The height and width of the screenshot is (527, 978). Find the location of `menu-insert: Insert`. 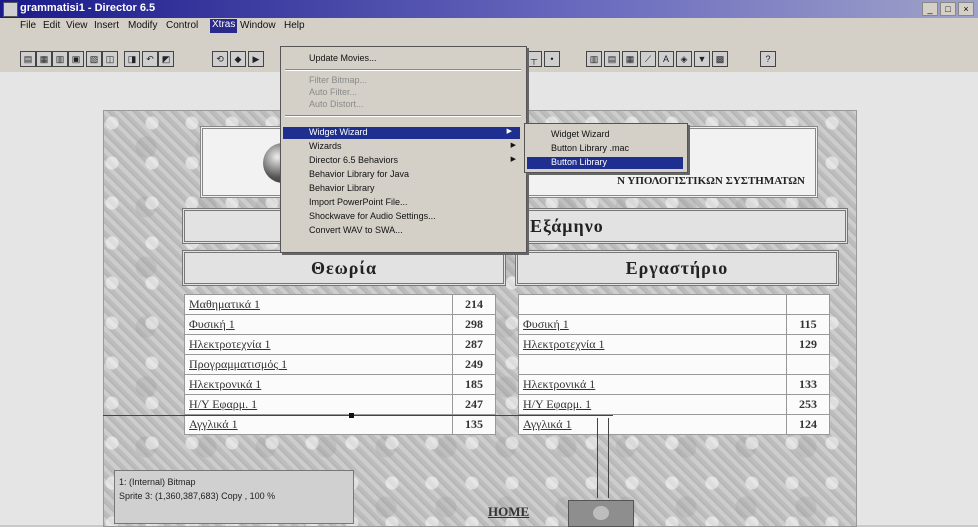

menu-insert: Insert is located at coordinates (106, 25).